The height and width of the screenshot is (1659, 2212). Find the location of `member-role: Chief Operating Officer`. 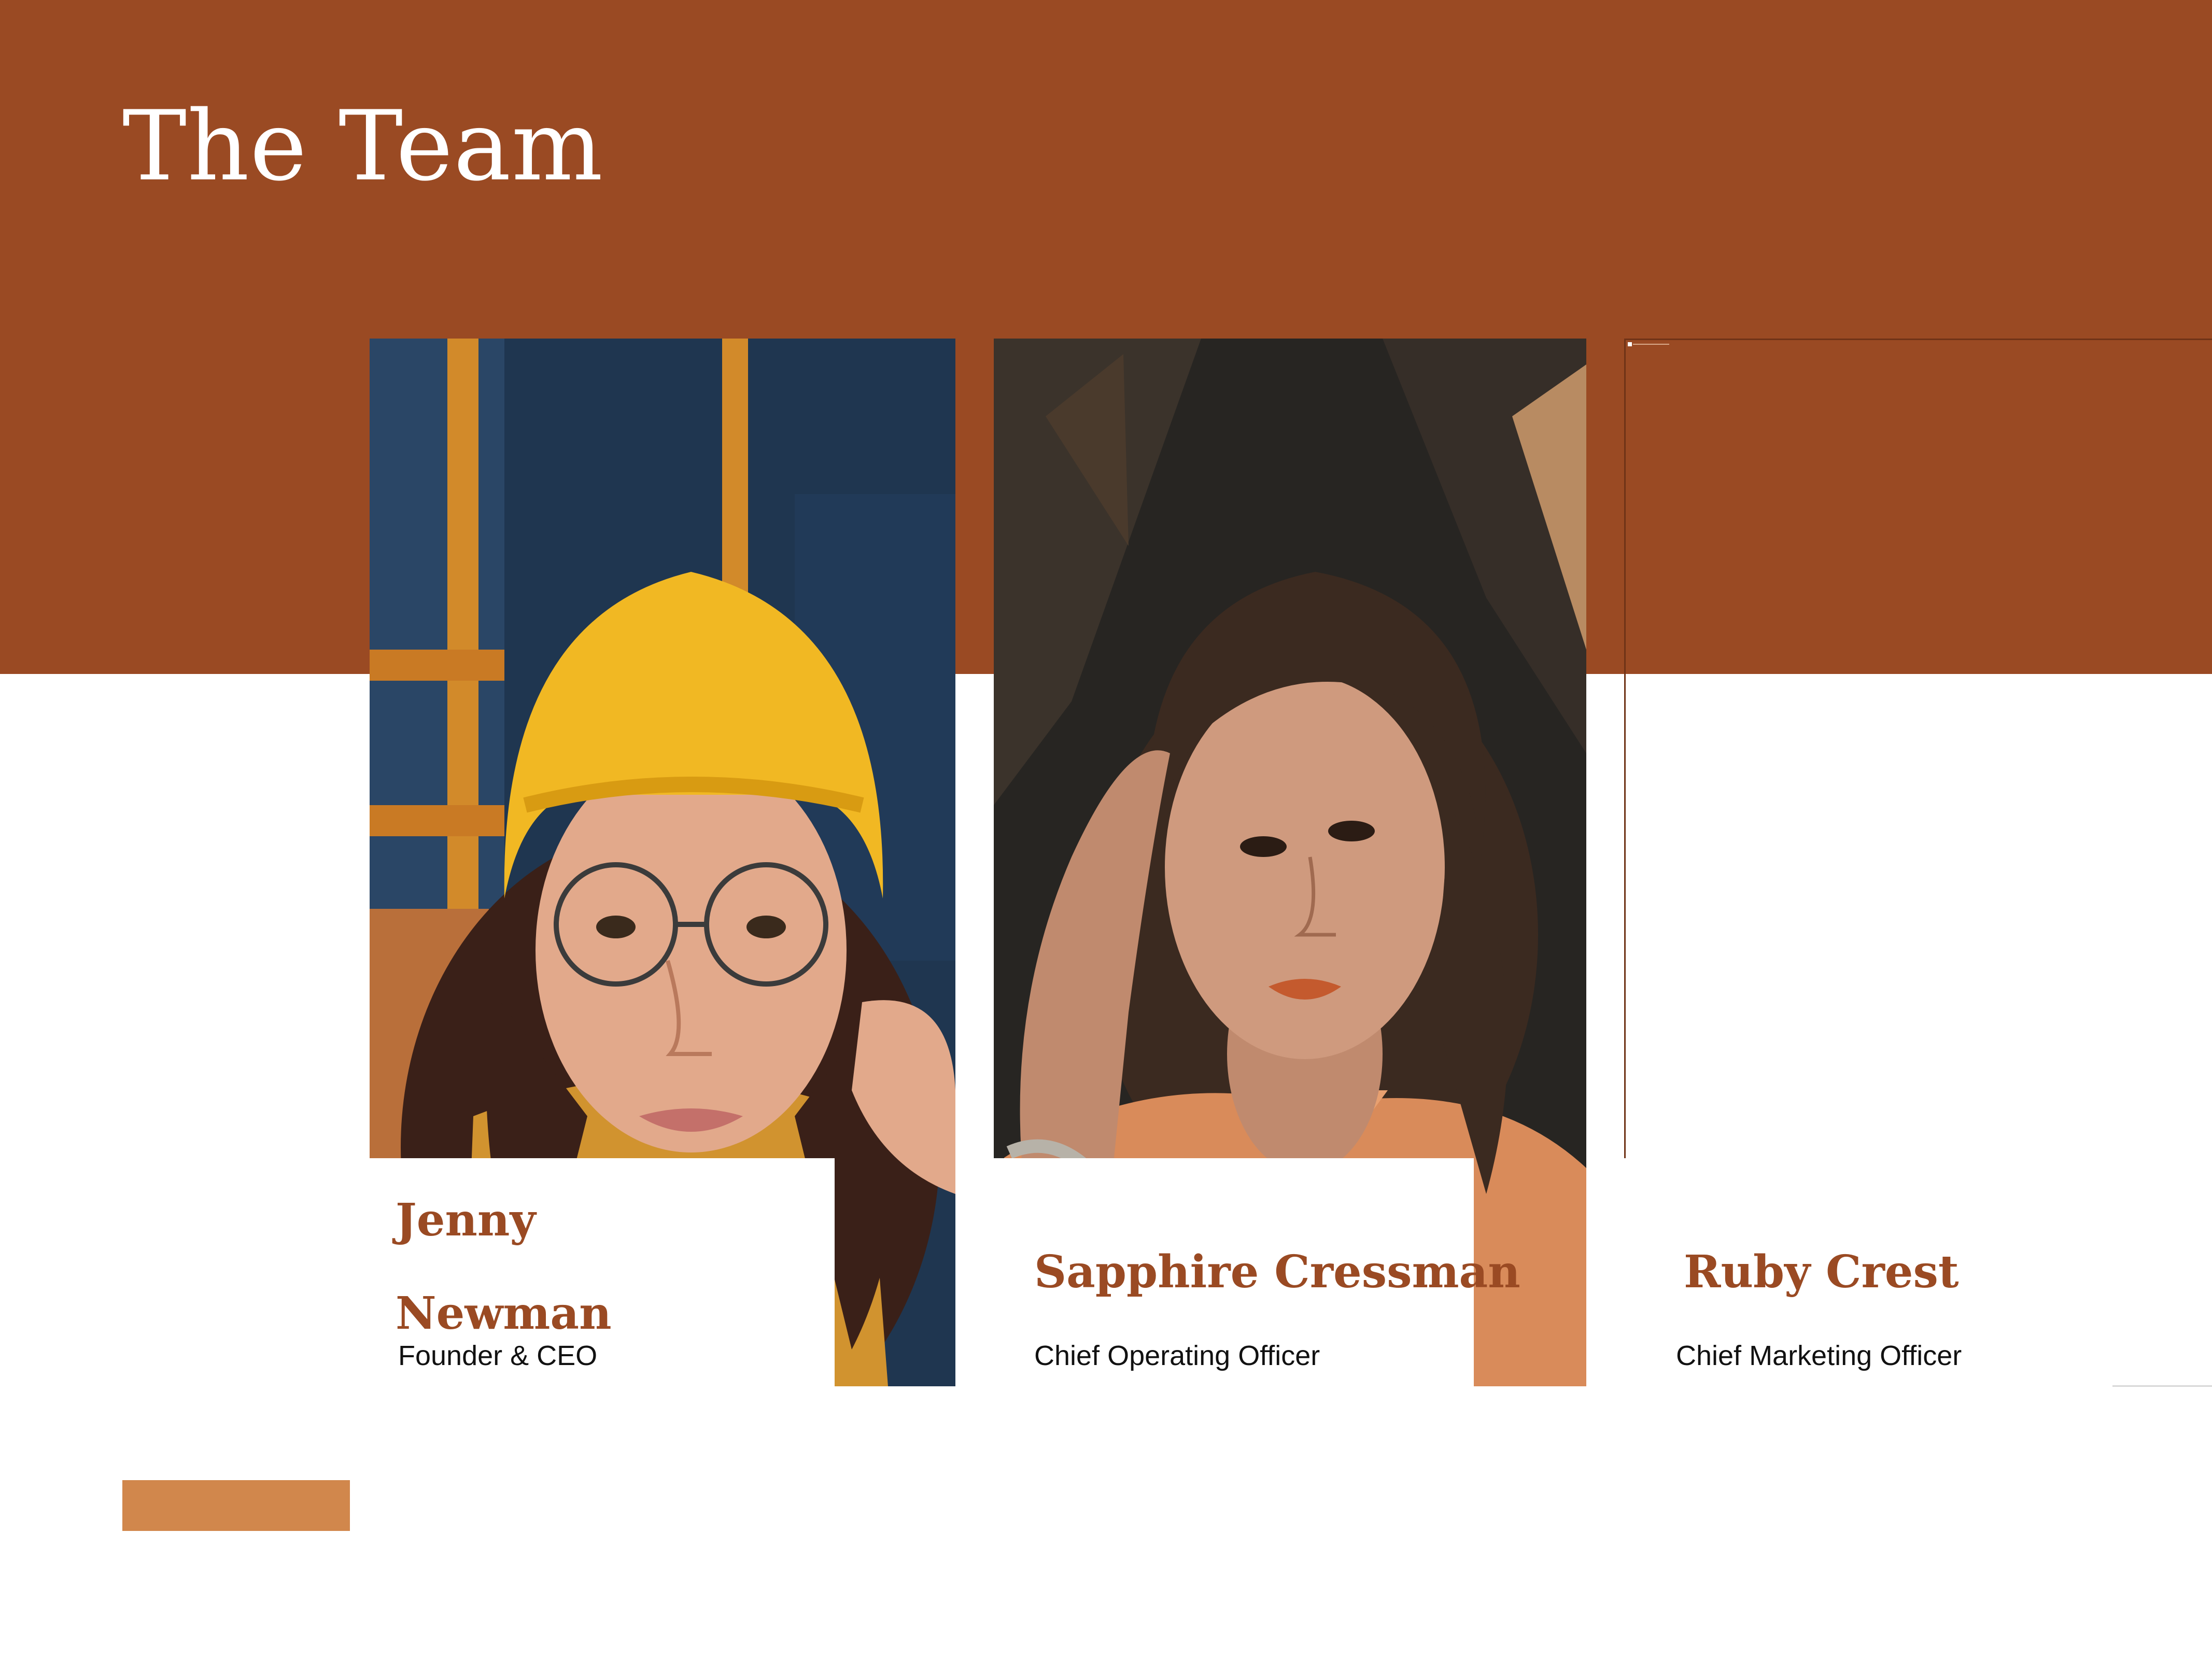

member-role: Chief Operating Officer is located at coordinates (1177, 1355).